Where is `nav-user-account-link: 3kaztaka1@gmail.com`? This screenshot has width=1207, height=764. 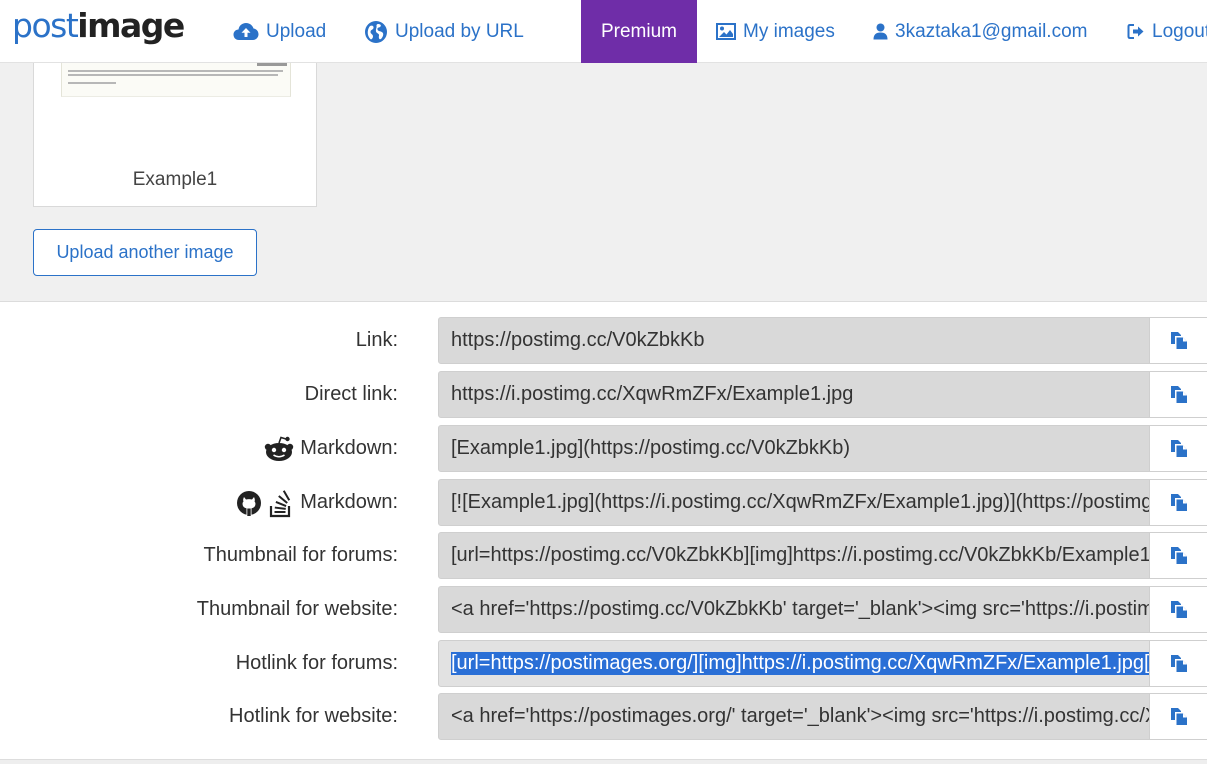 nav-user-account-link: 3kaztaka1@gmail.com is located at coordinates (980, 31).